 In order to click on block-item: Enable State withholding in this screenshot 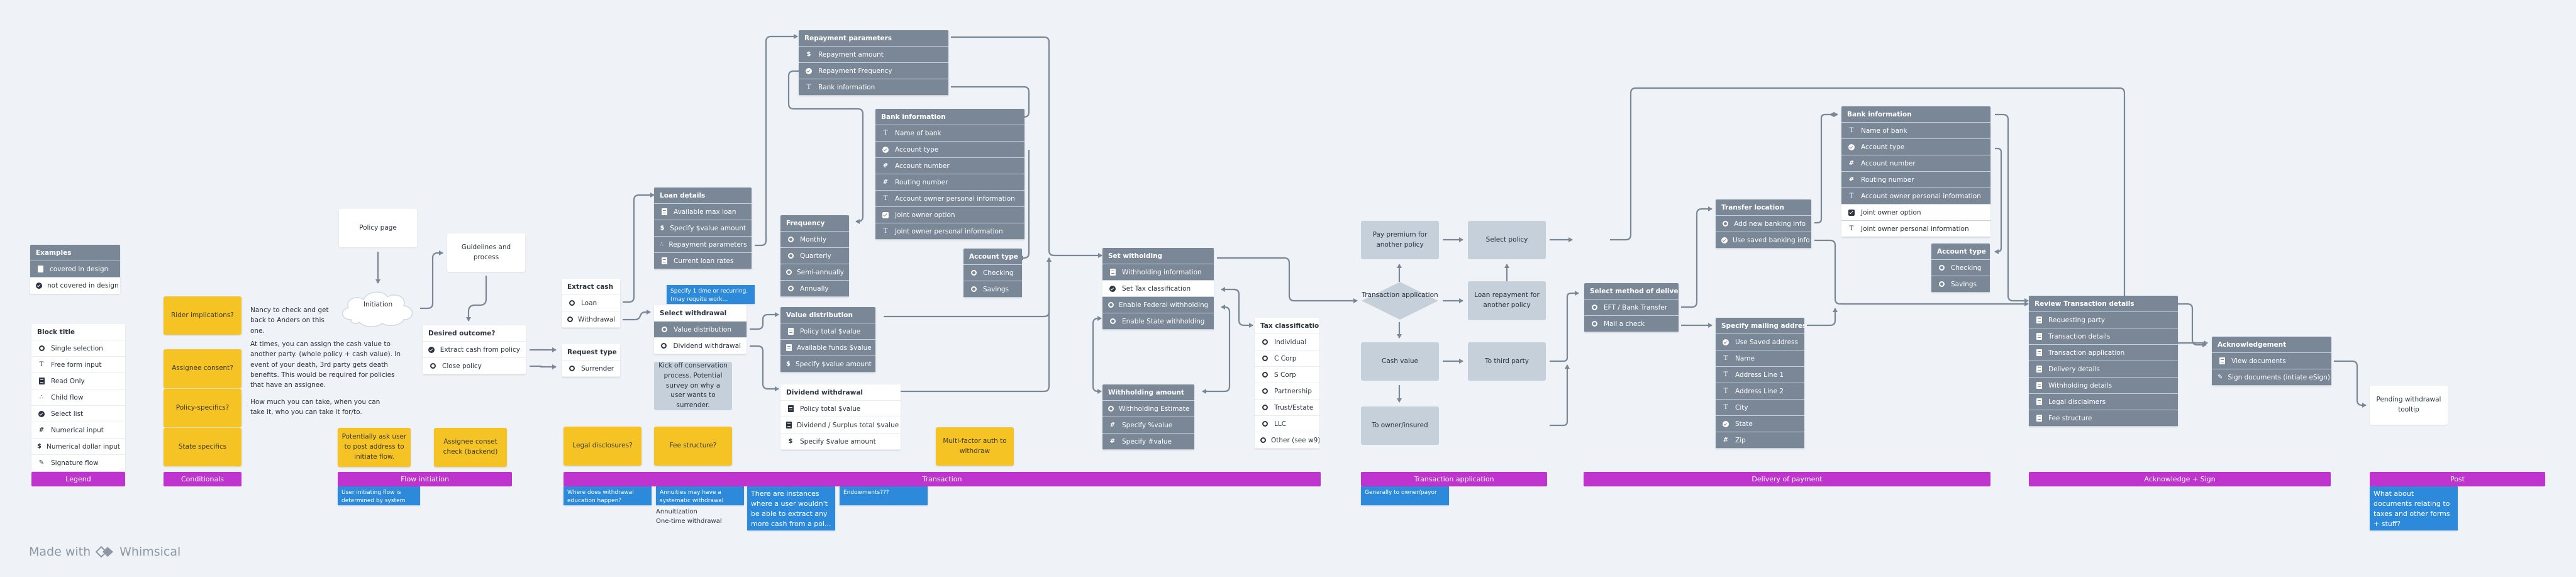, I will do `click(1158, 321)`.